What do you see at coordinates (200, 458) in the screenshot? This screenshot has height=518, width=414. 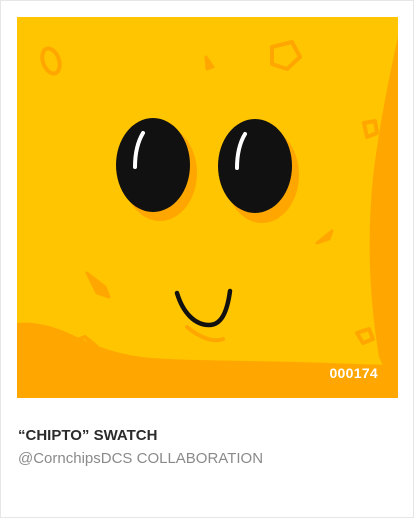 I see `collection-label: COLLABORATION` at bounding box center [200, 458].